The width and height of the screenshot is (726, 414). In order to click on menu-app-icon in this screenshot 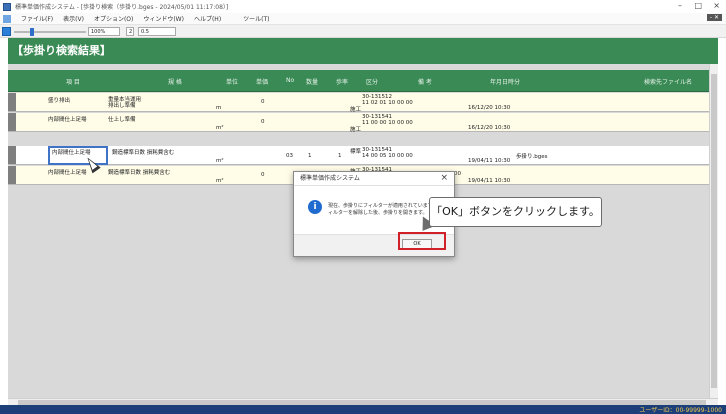, I will do `click(7, 18)`.